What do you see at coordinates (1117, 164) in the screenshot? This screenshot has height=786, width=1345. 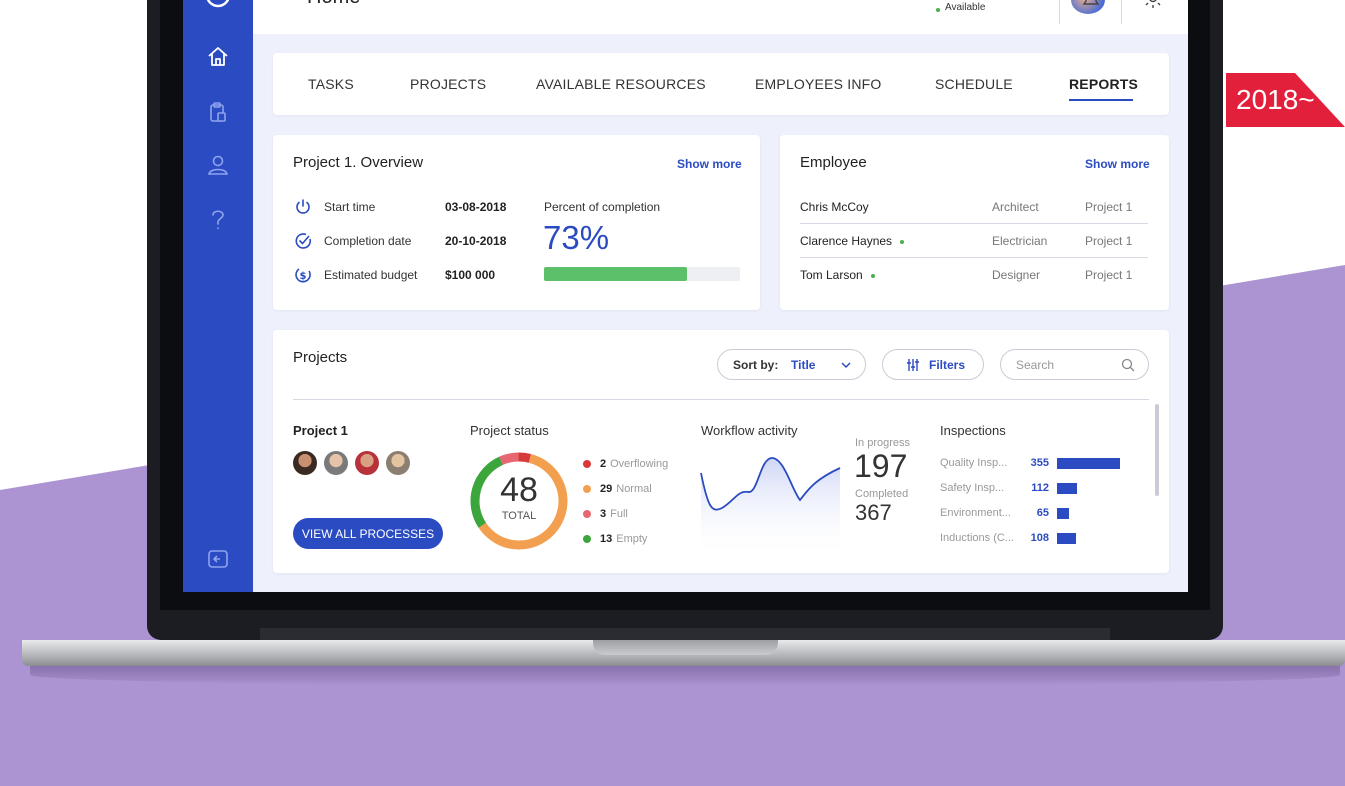 I see `employee-show-more-link: Show more` at bounding box center [1117, 164].